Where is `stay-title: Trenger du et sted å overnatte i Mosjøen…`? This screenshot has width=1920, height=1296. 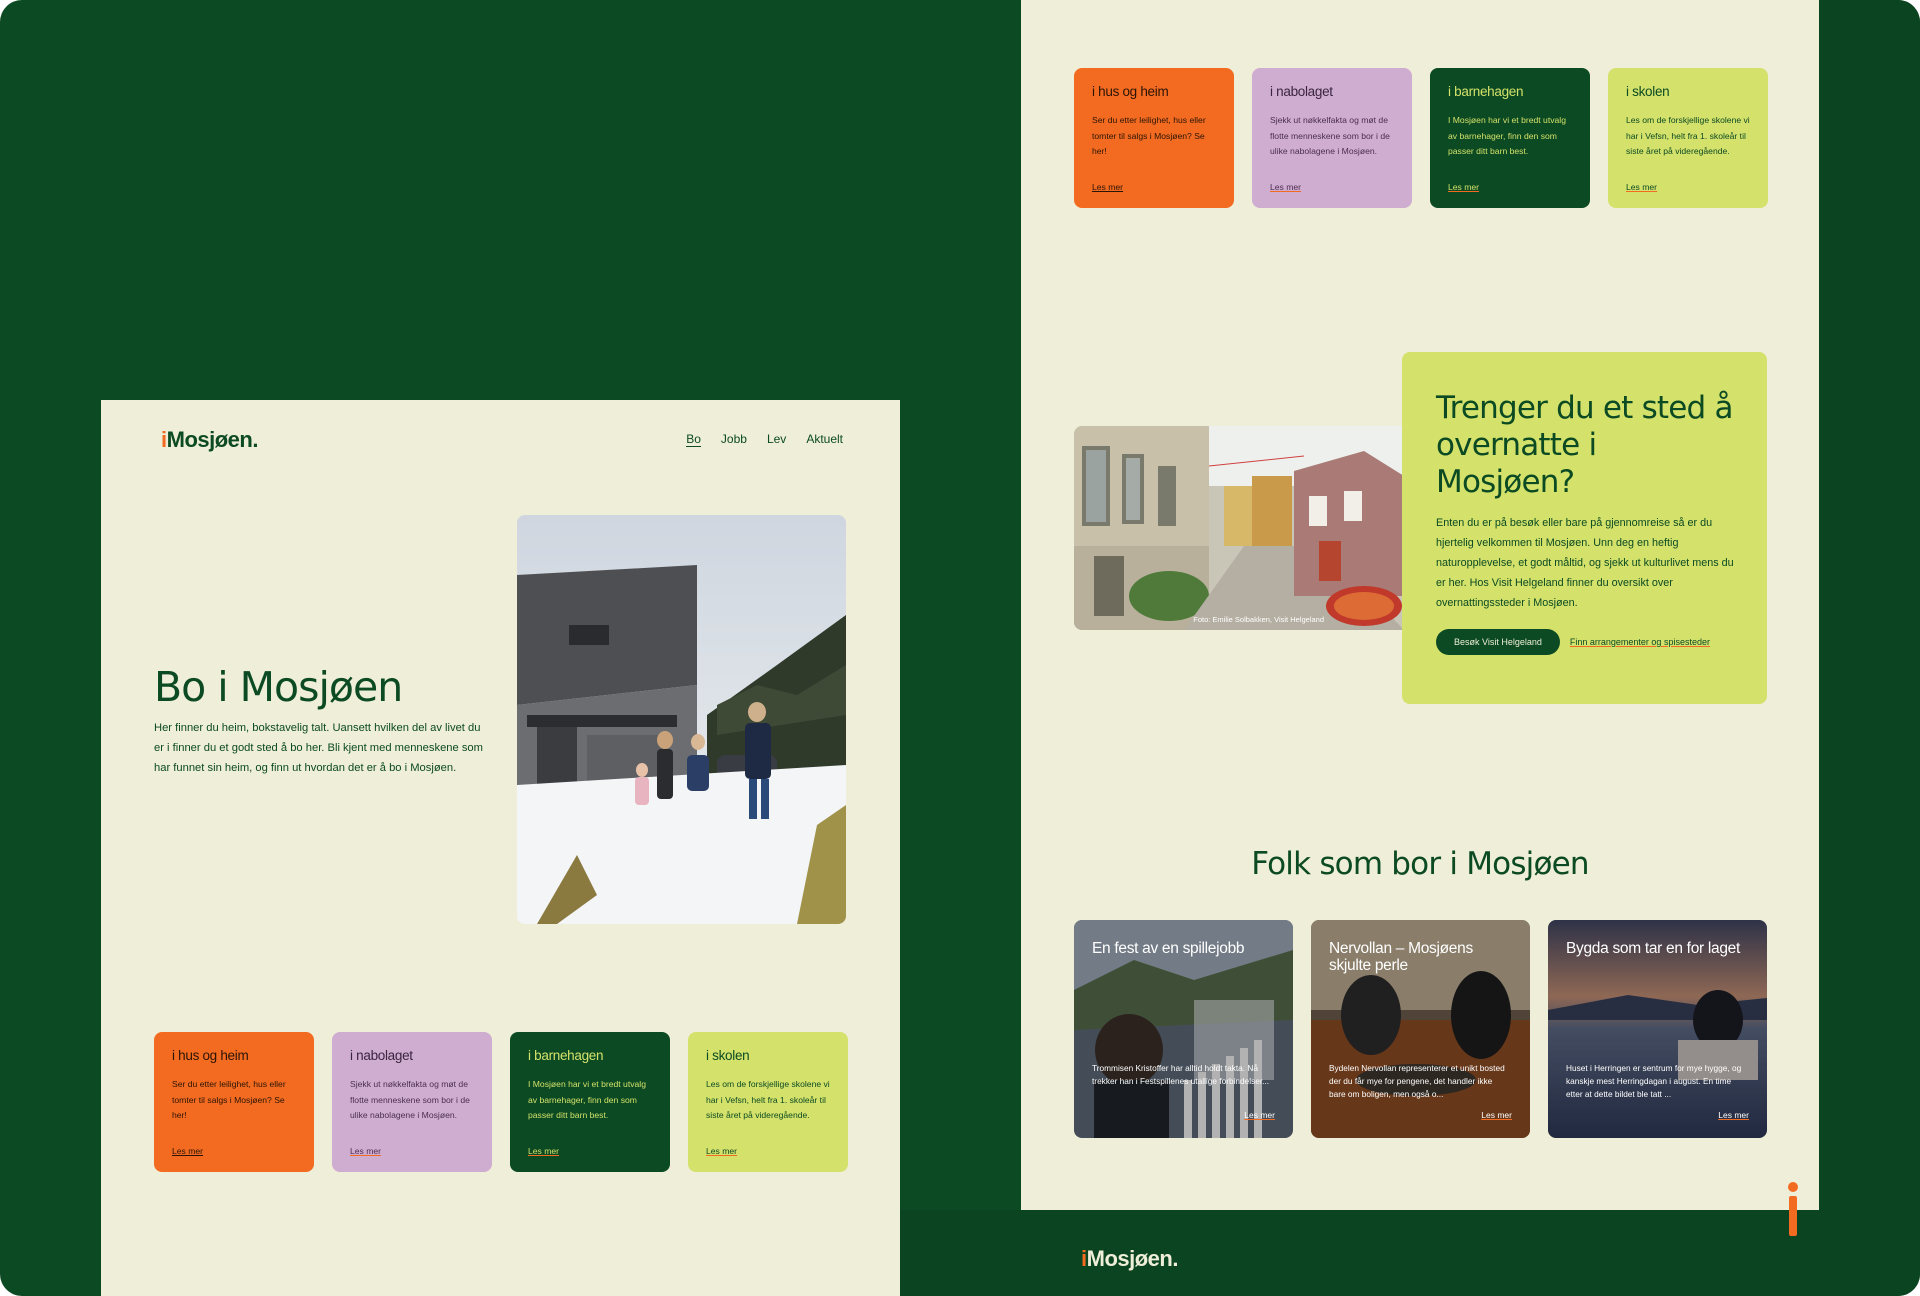 stay-title: Trenger du et sted å overnatte i Mosjøen… is located at coordinates (1584, 445).